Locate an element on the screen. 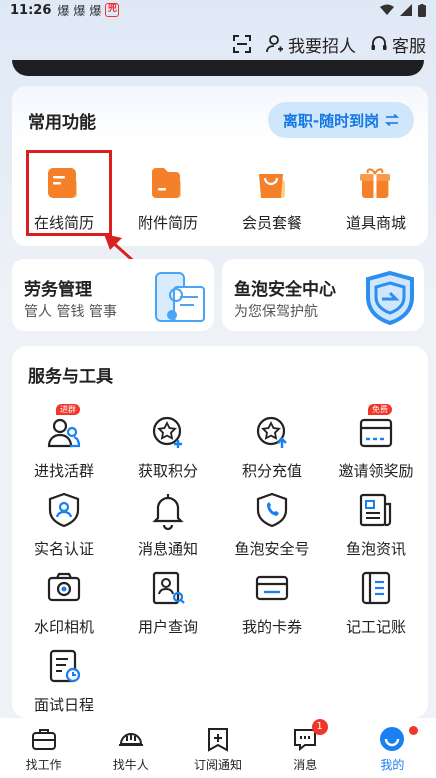  prop-mall-label: 道具商城 is located at coordinates (375, 223).